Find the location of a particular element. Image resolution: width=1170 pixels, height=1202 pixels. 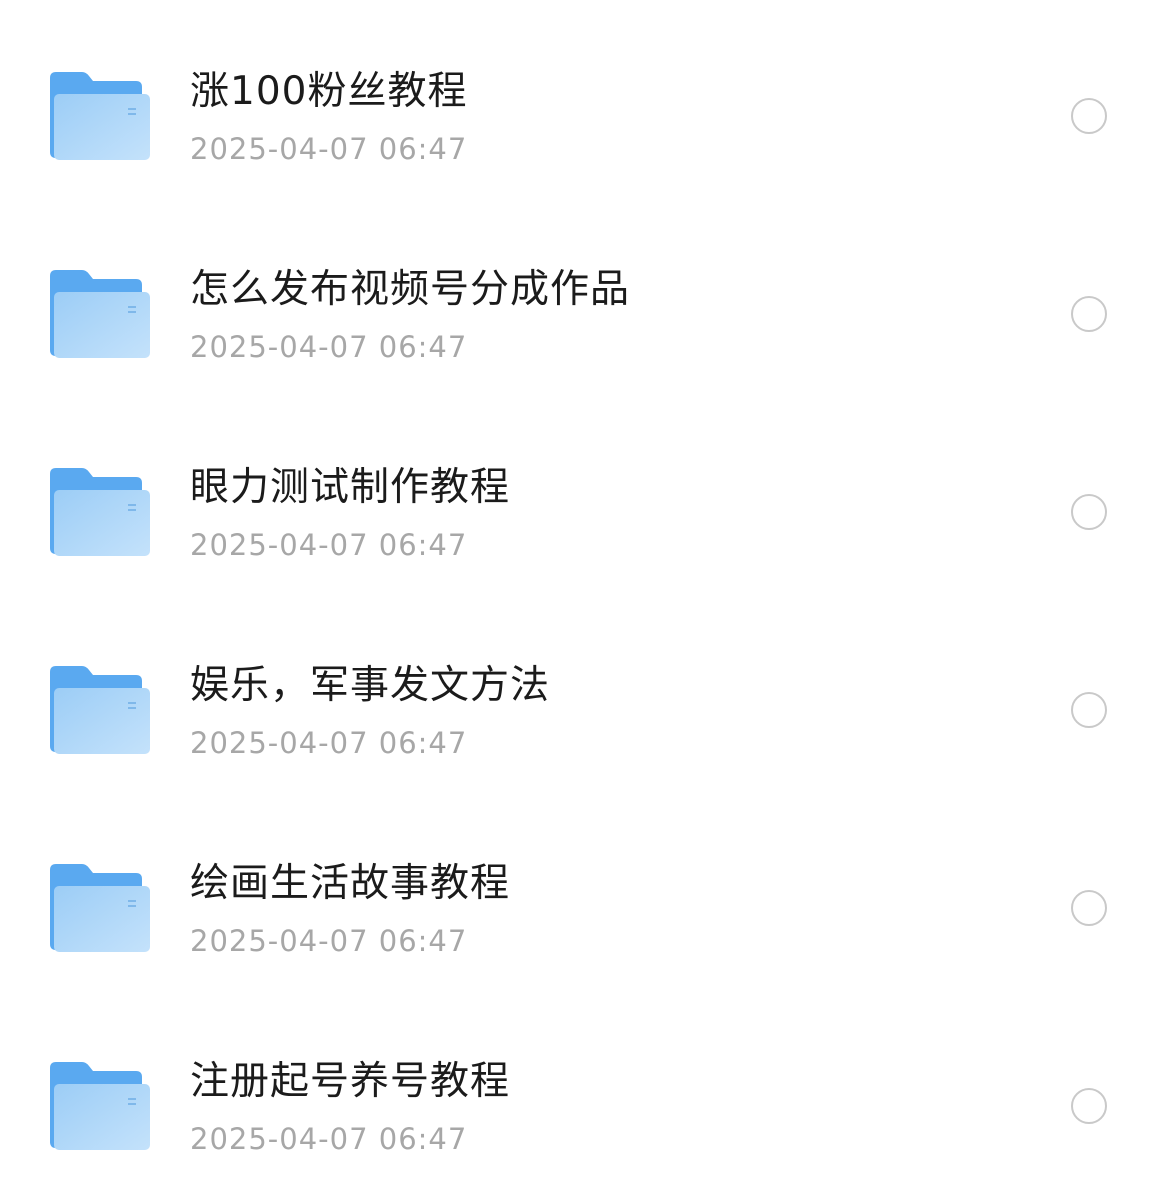

file-name: 怎么发布视频号分成作品 is located at coordinates (410, 290).